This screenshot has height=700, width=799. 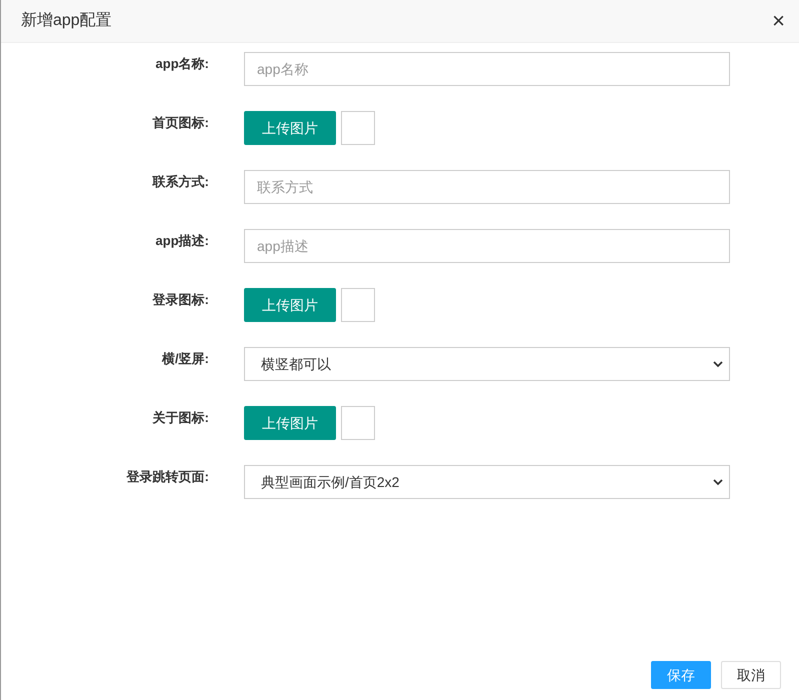 What do you see at coordinates (180, 182) in the screenshot?
I see `field-label: 联系方式:` at bounding box center [180, 182].